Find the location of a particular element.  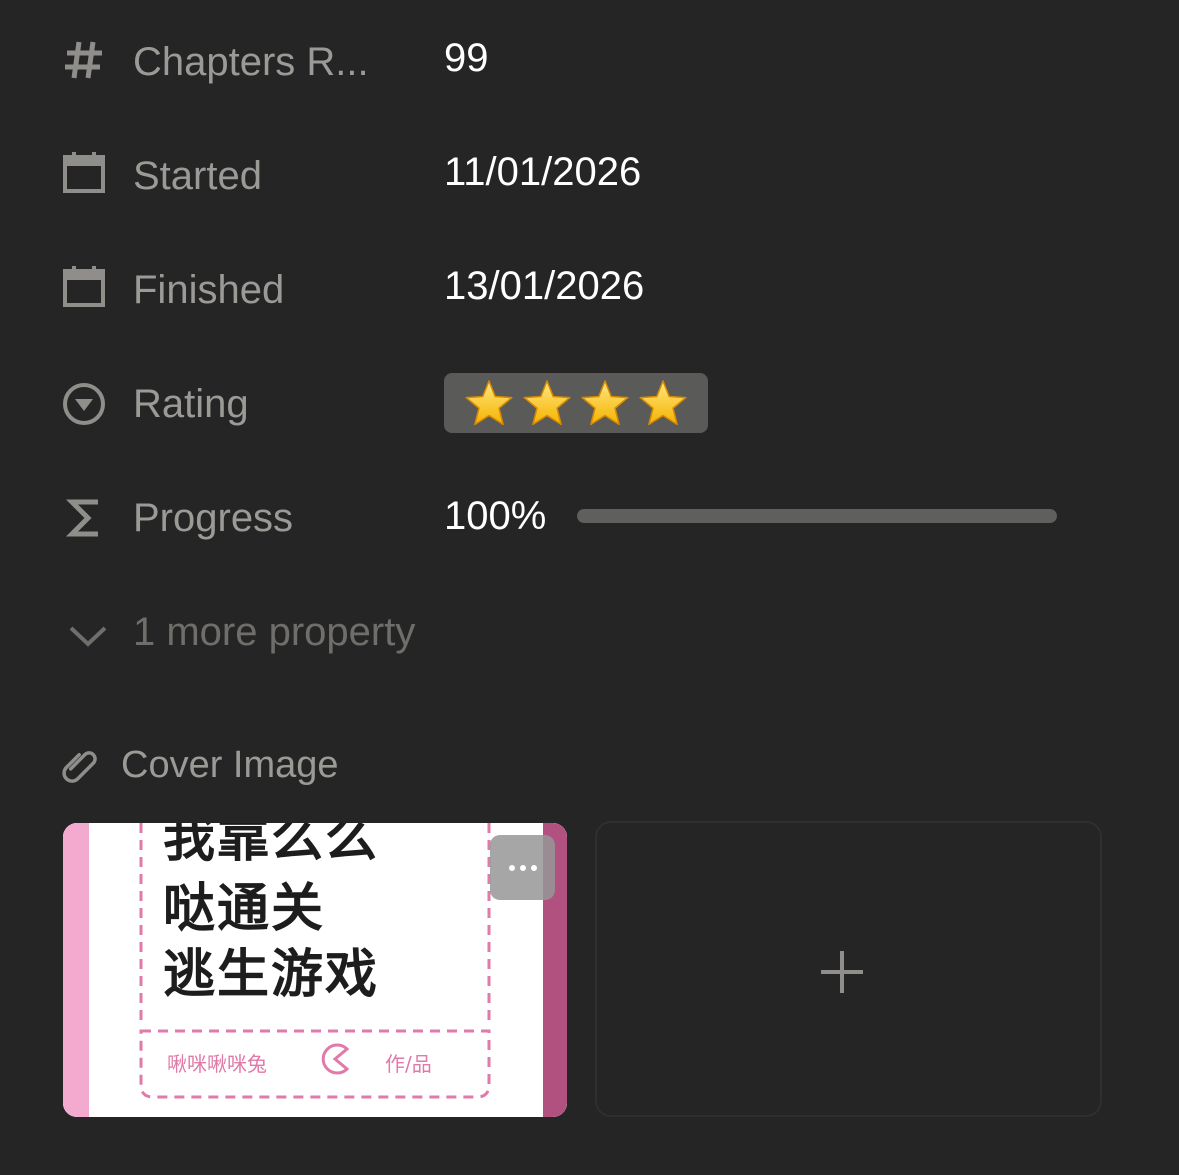

chevron-down-icon is located at coordinates (88, 635).